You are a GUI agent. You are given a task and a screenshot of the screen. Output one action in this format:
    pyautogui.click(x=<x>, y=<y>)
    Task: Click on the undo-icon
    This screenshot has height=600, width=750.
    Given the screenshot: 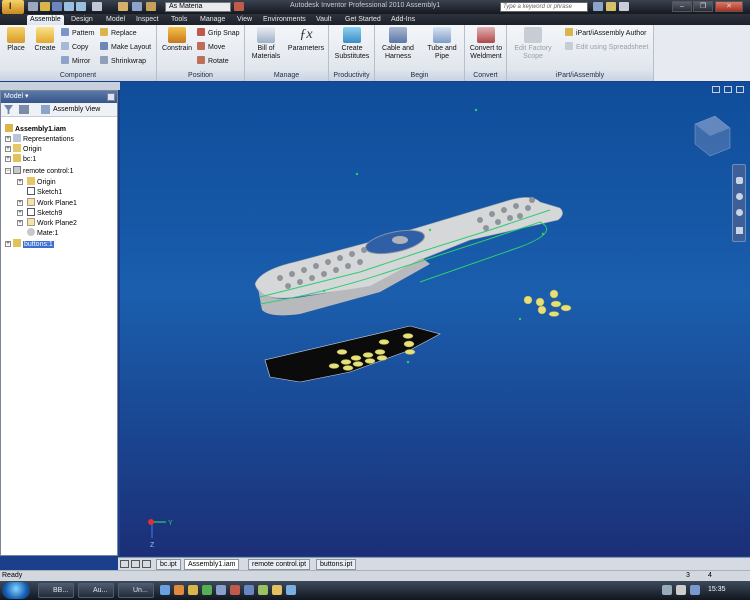 What is the action you would take?
    pyautogui.click(x=69, y=6)
    